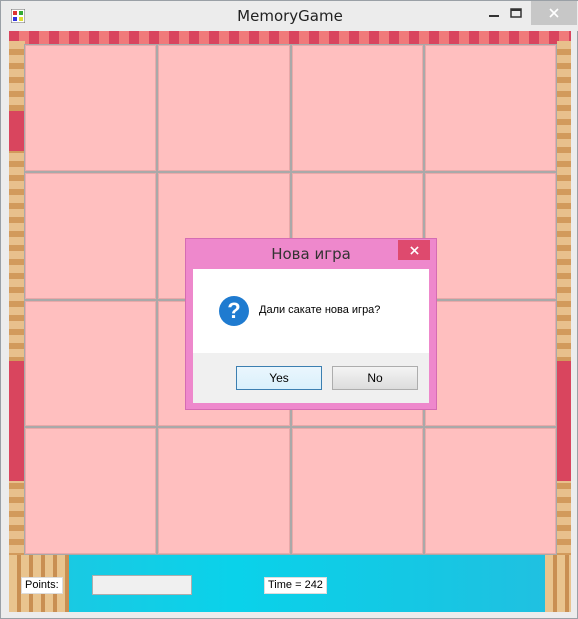 The width and height of the screenshot is (578, 619). I want to click on question-icon: ?, so click(234, 311).